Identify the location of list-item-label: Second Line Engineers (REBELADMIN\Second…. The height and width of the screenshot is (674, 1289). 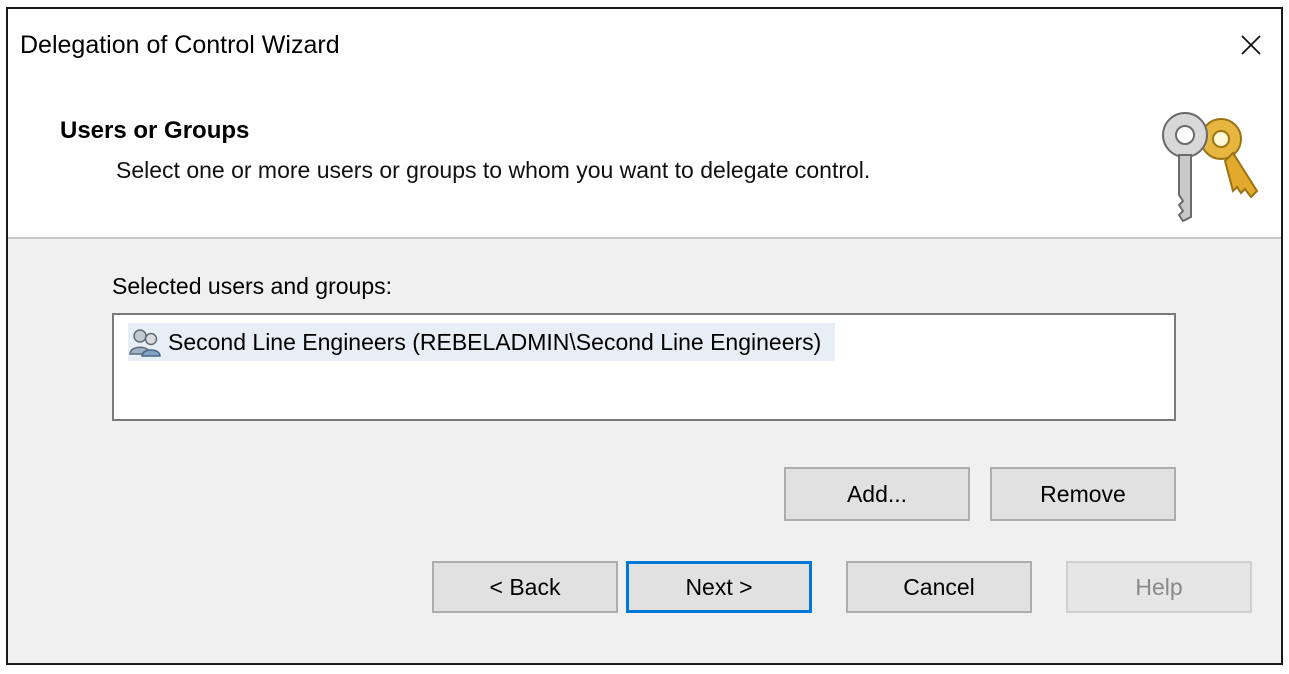
(495, 341).